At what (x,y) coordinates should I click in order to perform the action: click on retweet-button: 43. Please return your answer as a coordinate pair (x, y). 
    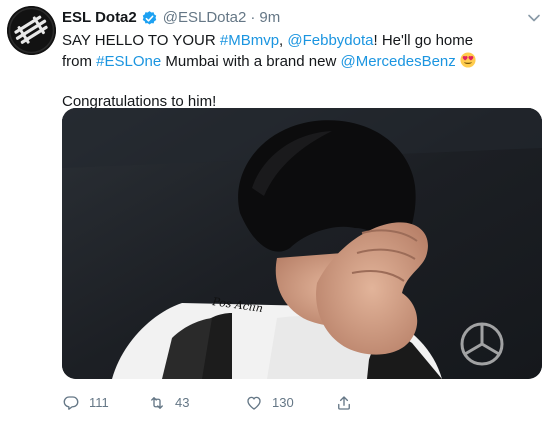
    Looking at the image, I should click on (168, 403).